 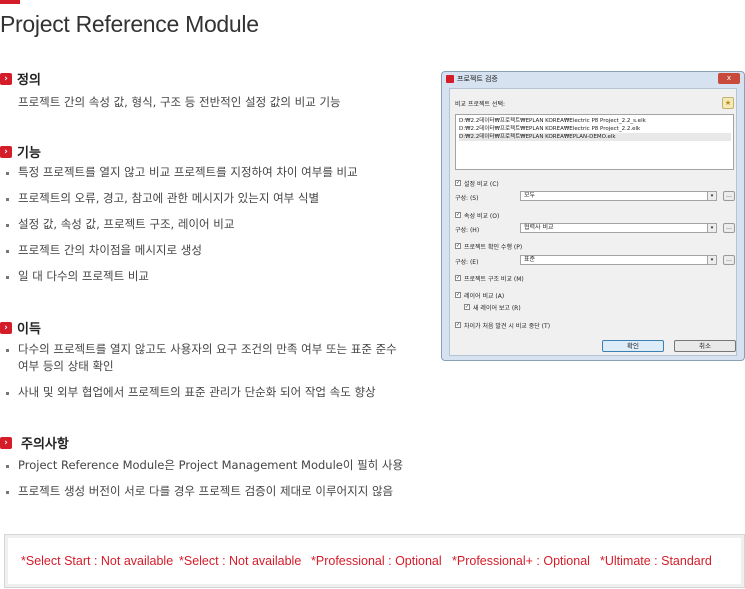 What do you see at coordinates (467, 307) in the screenshot?
I see `new-layer-checkbox: ✓` at bounding box center [467, 307].